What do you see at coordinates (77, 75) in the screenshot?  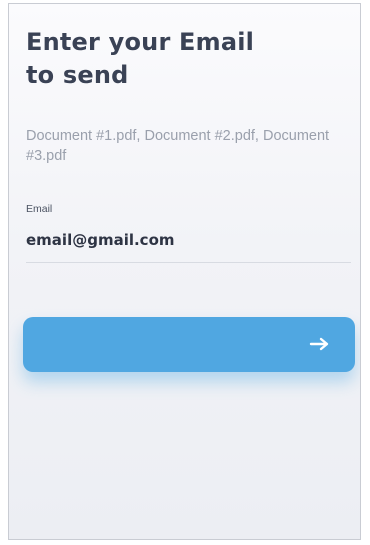 I see `title-line-2: to send` at bounding box center [77, 75].